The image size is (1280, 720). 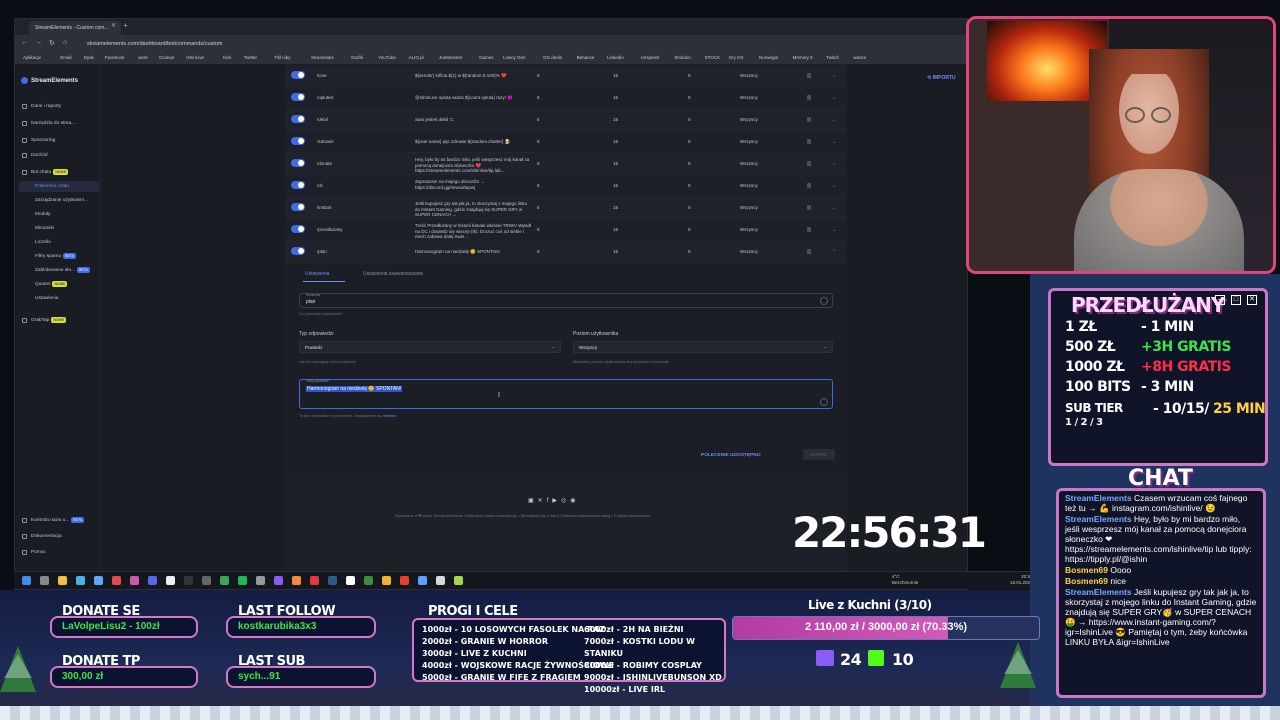 What do you see at coordinates (227, 57) in the screenshot?
I see `bookmark-item: Kick` at bounding box center [227, 57].